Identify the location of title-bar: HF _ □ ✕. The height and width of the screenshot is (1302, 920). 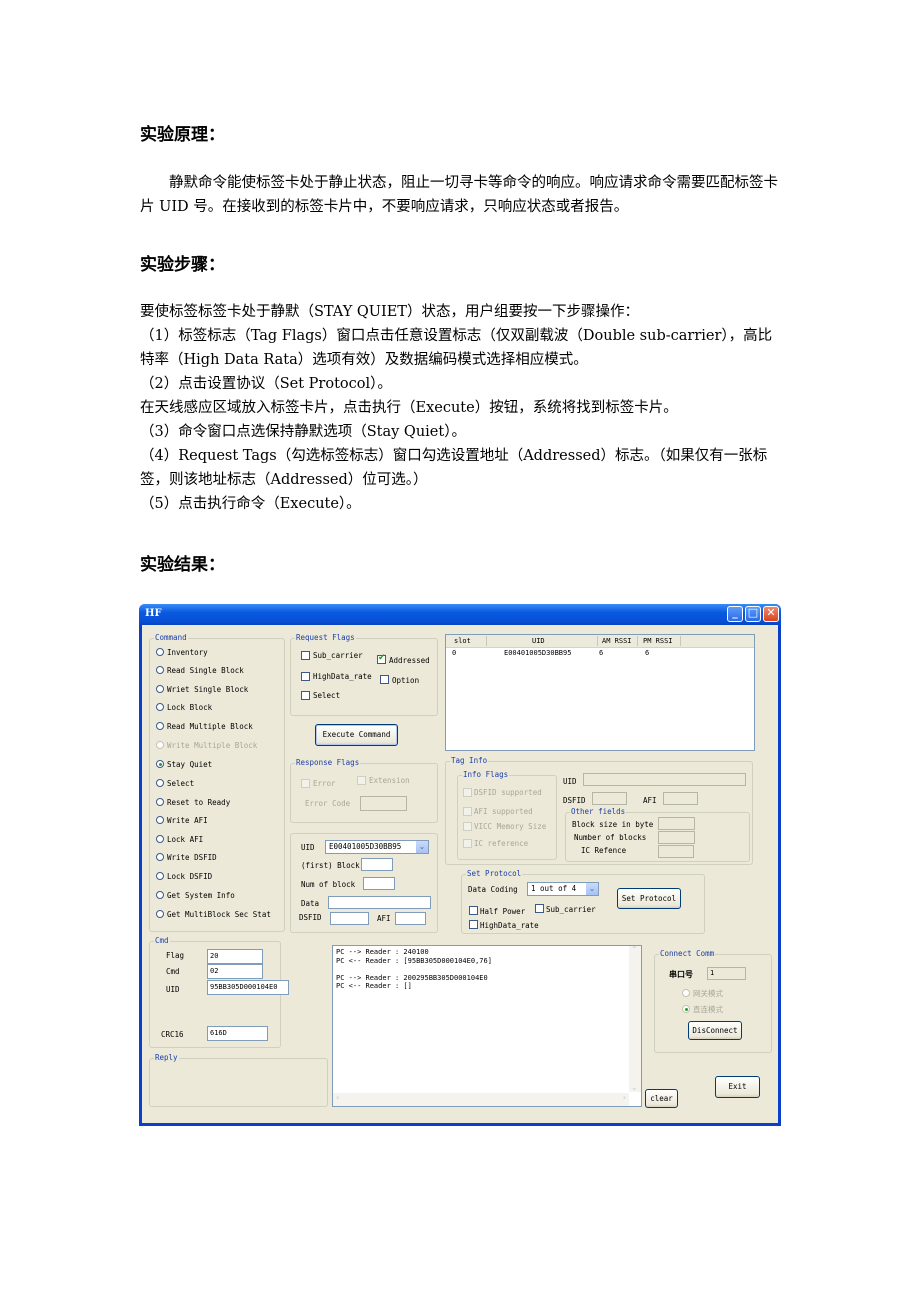
(460, 614).